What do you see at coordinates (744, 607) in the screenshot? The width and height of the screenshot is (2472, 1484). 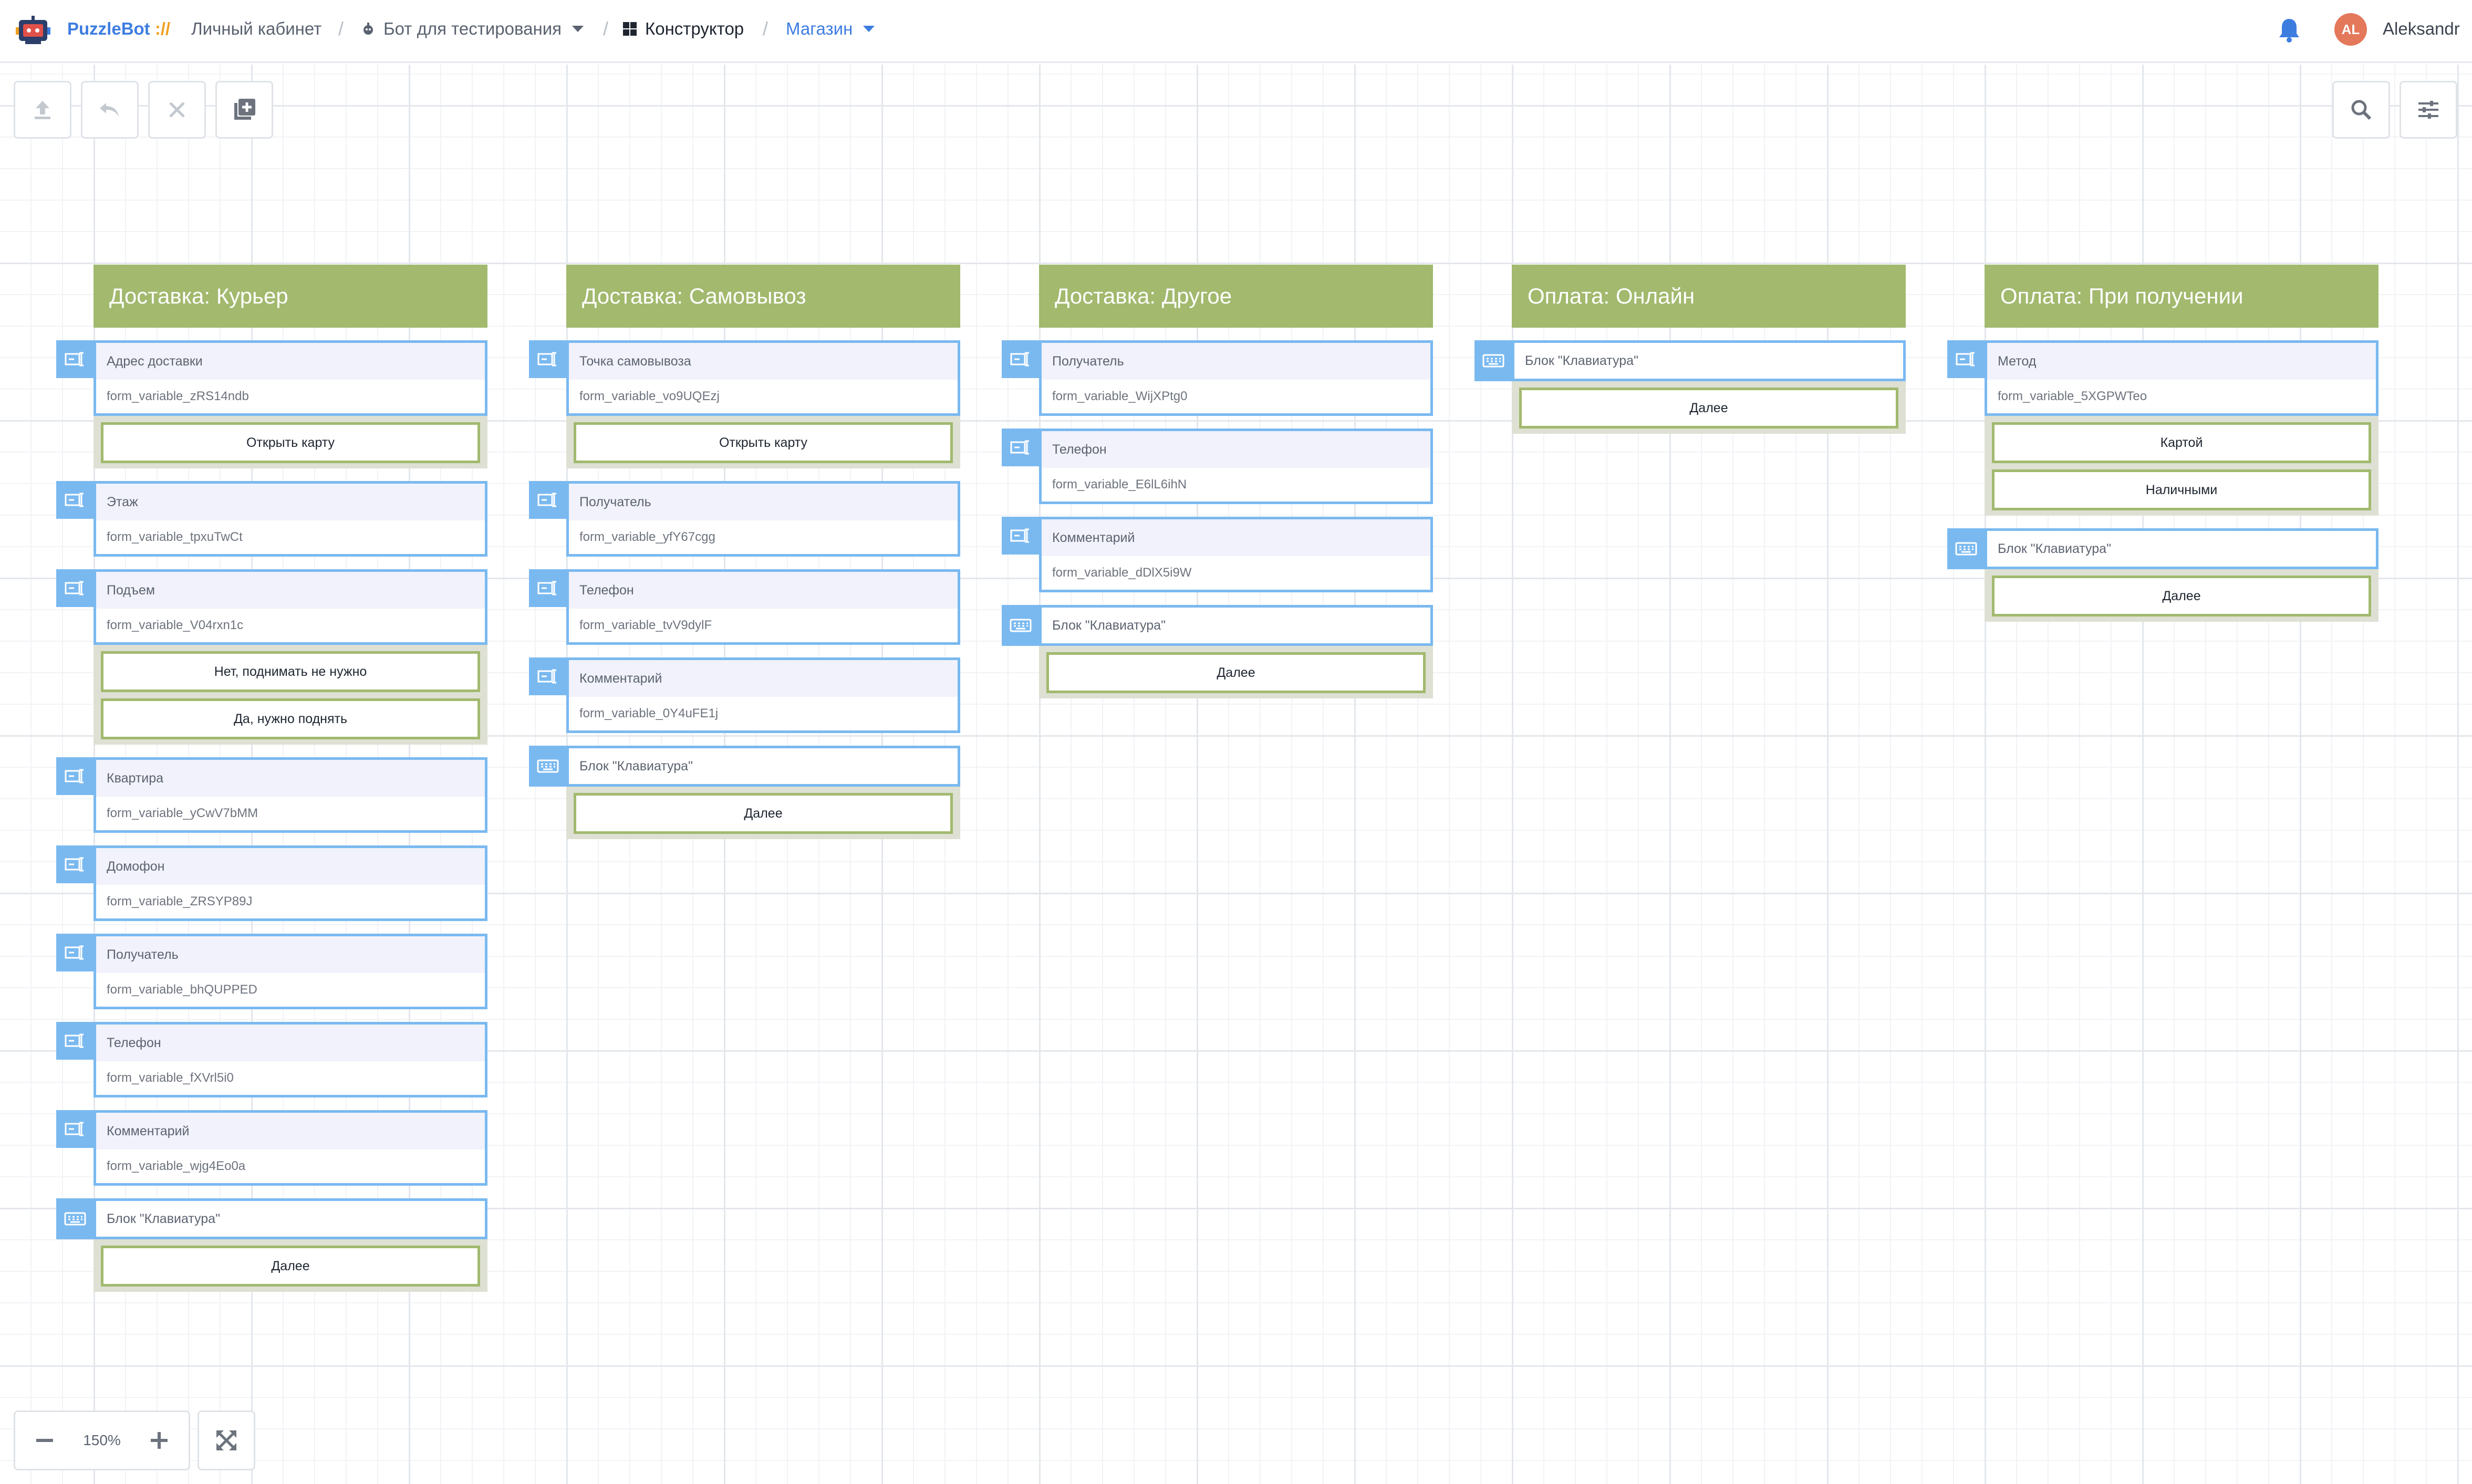 I see `form-field-block: Телефон form_variable_tvV9dylF` at bounding box center [744, 607].